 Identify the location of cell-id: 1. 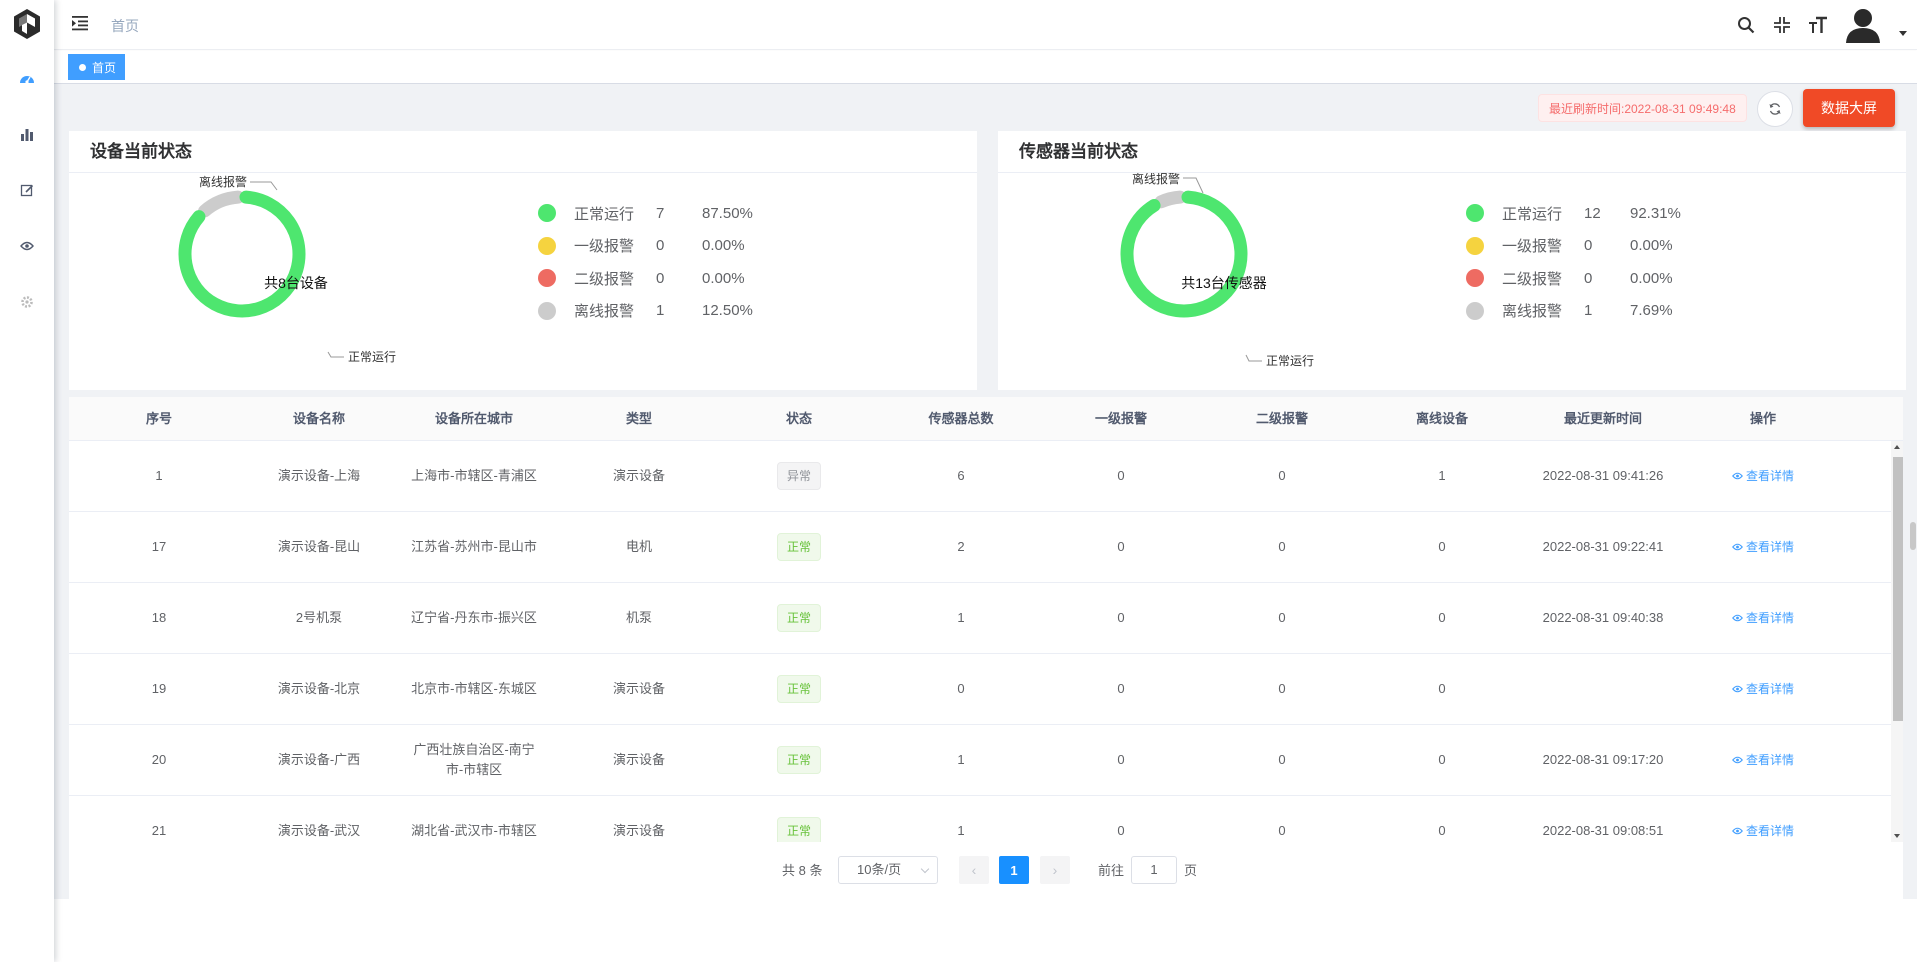
(159, 475).